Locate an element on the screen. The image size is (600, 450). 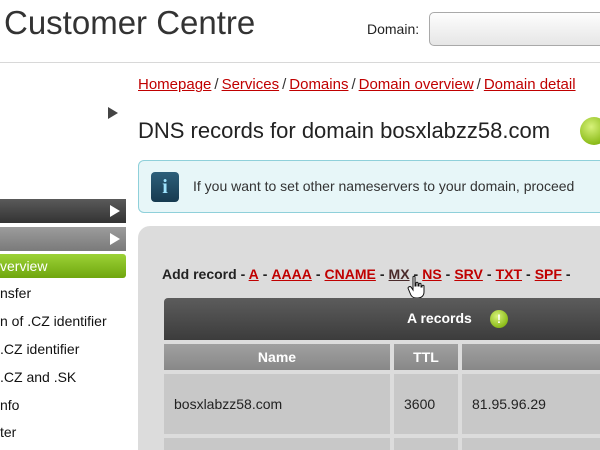
sidebar-item-cz-identifier: .CZ identifier is located at coordinates (39, 349).